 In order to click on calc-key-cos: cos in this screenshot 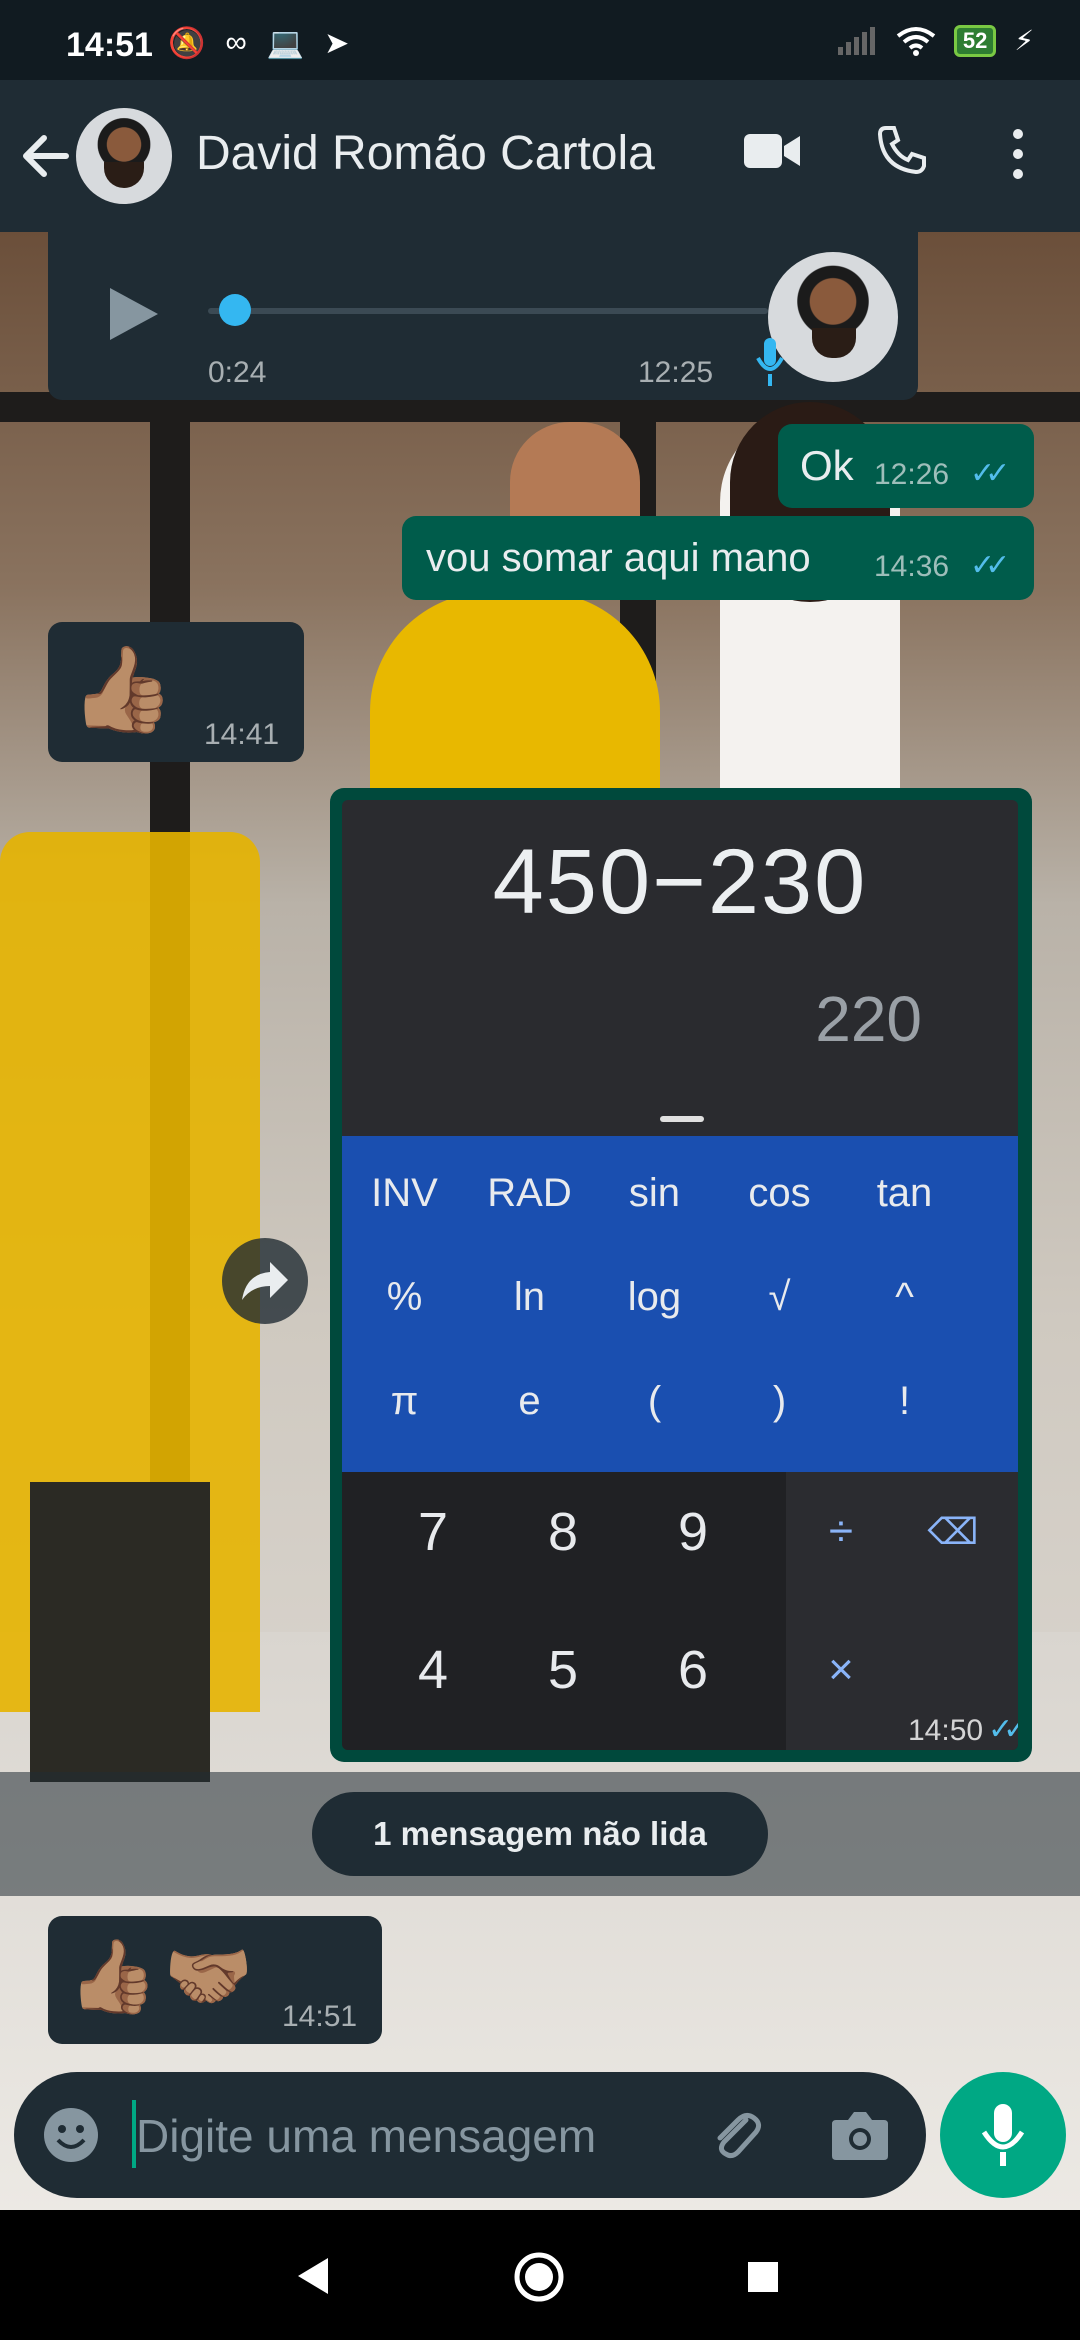, I will do `click(779, 1193)`.